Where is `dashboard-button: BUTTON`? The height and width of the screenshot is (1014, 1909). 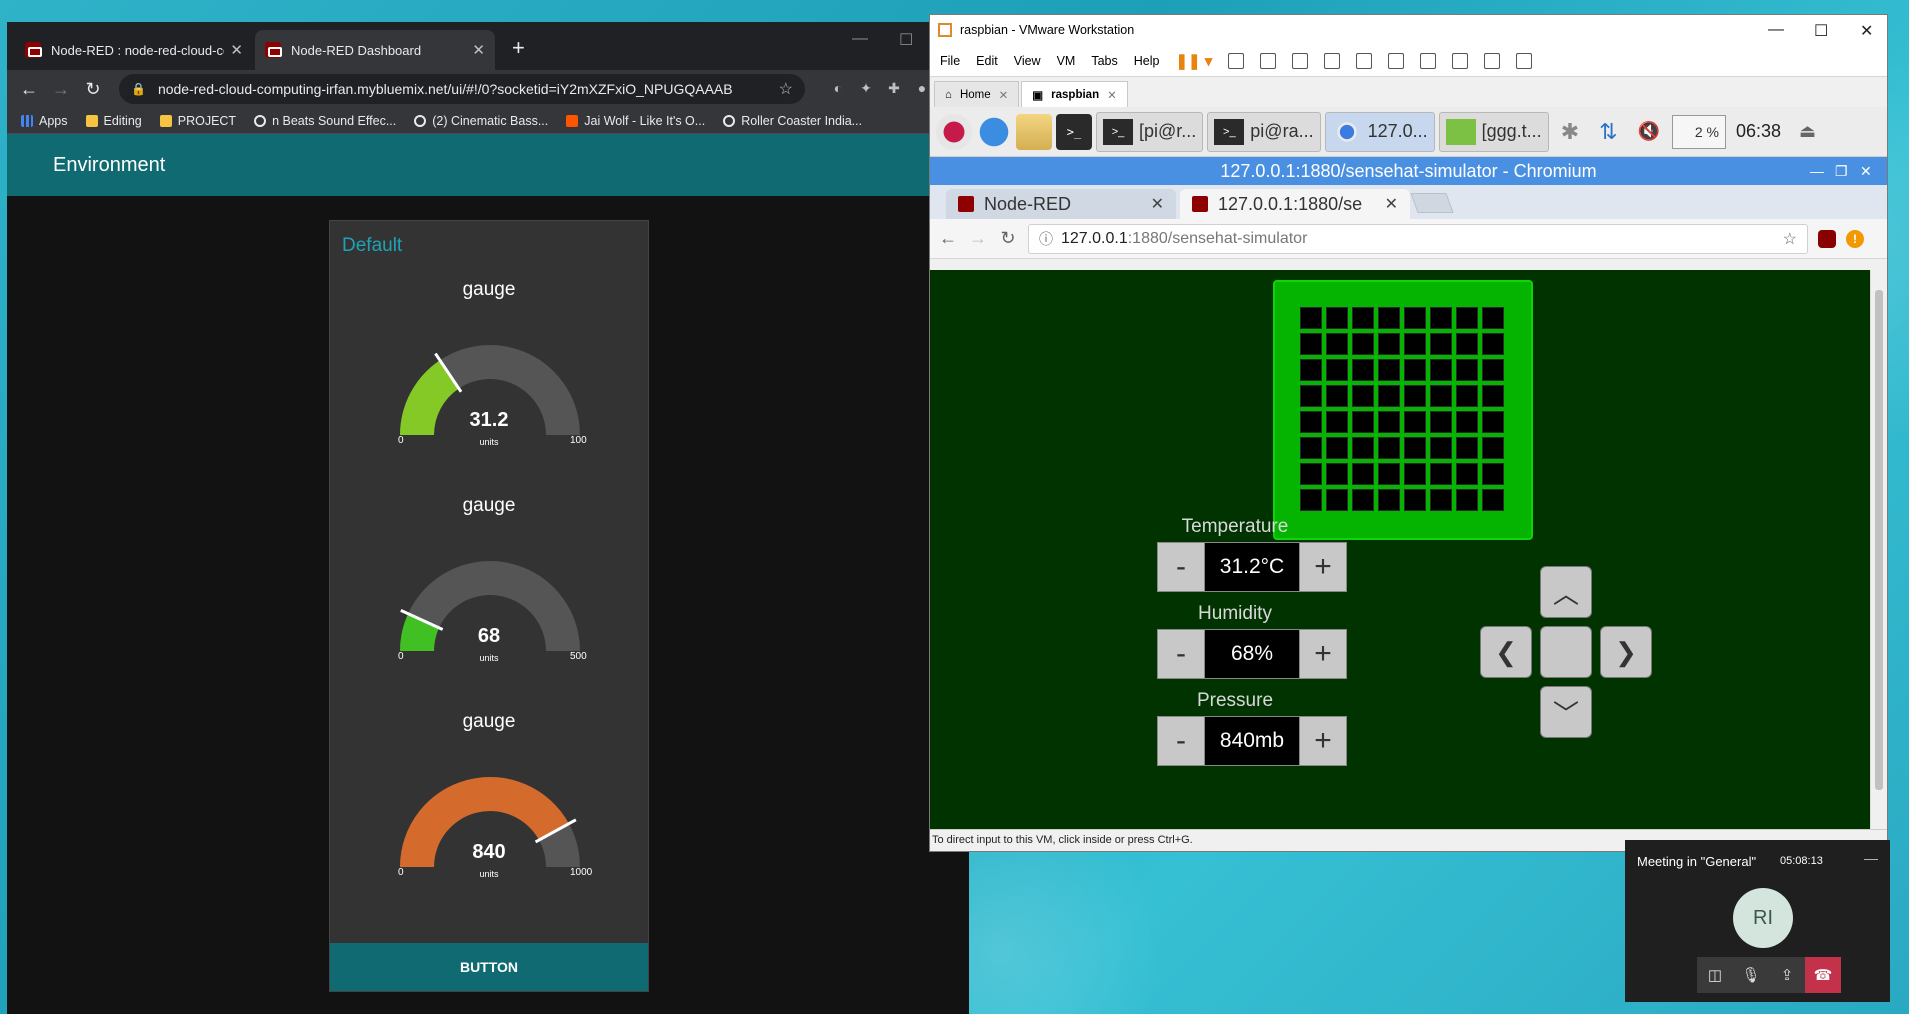 dashboard-button: BUTTON is located at coordinates (489, 967).